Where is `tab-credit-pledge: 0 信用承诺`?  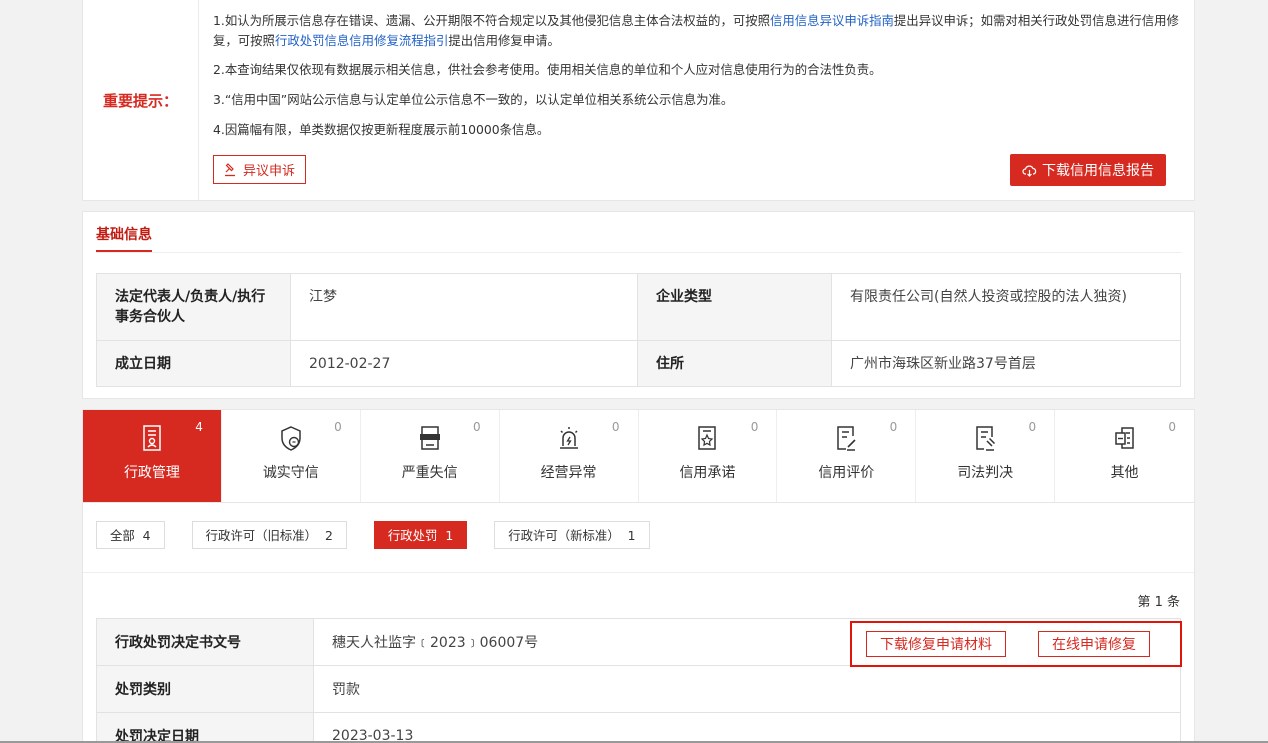
tab-credit-pledge: 0 信用承诺 is located at coordinates (708, 456).